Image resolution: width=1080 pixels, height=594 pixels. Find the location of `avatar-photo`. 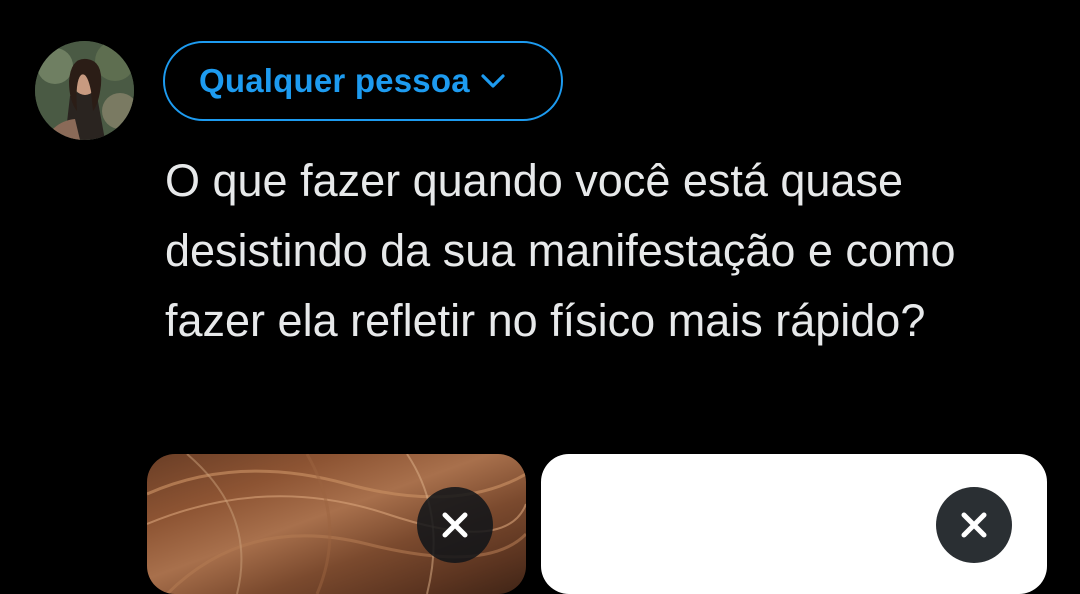

avatar-photo is located at coordinates (84, 90).